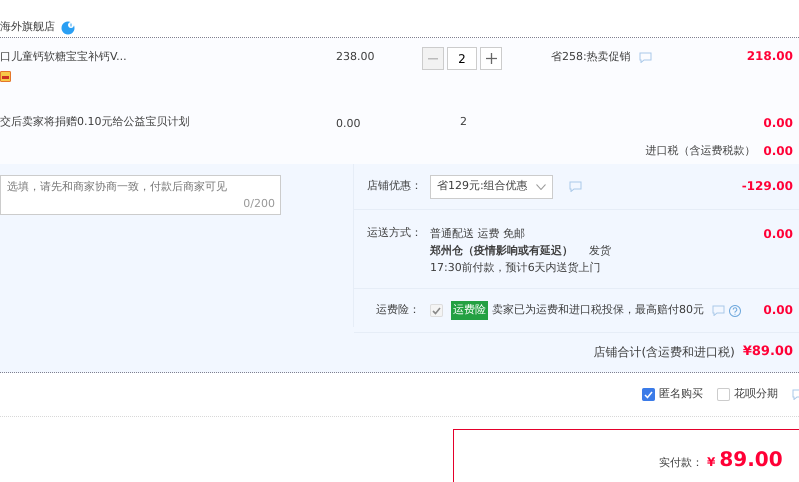 The height and width of the screenshot is (482, 799). I want to click on chevron-down-icon, so click(541, 187).